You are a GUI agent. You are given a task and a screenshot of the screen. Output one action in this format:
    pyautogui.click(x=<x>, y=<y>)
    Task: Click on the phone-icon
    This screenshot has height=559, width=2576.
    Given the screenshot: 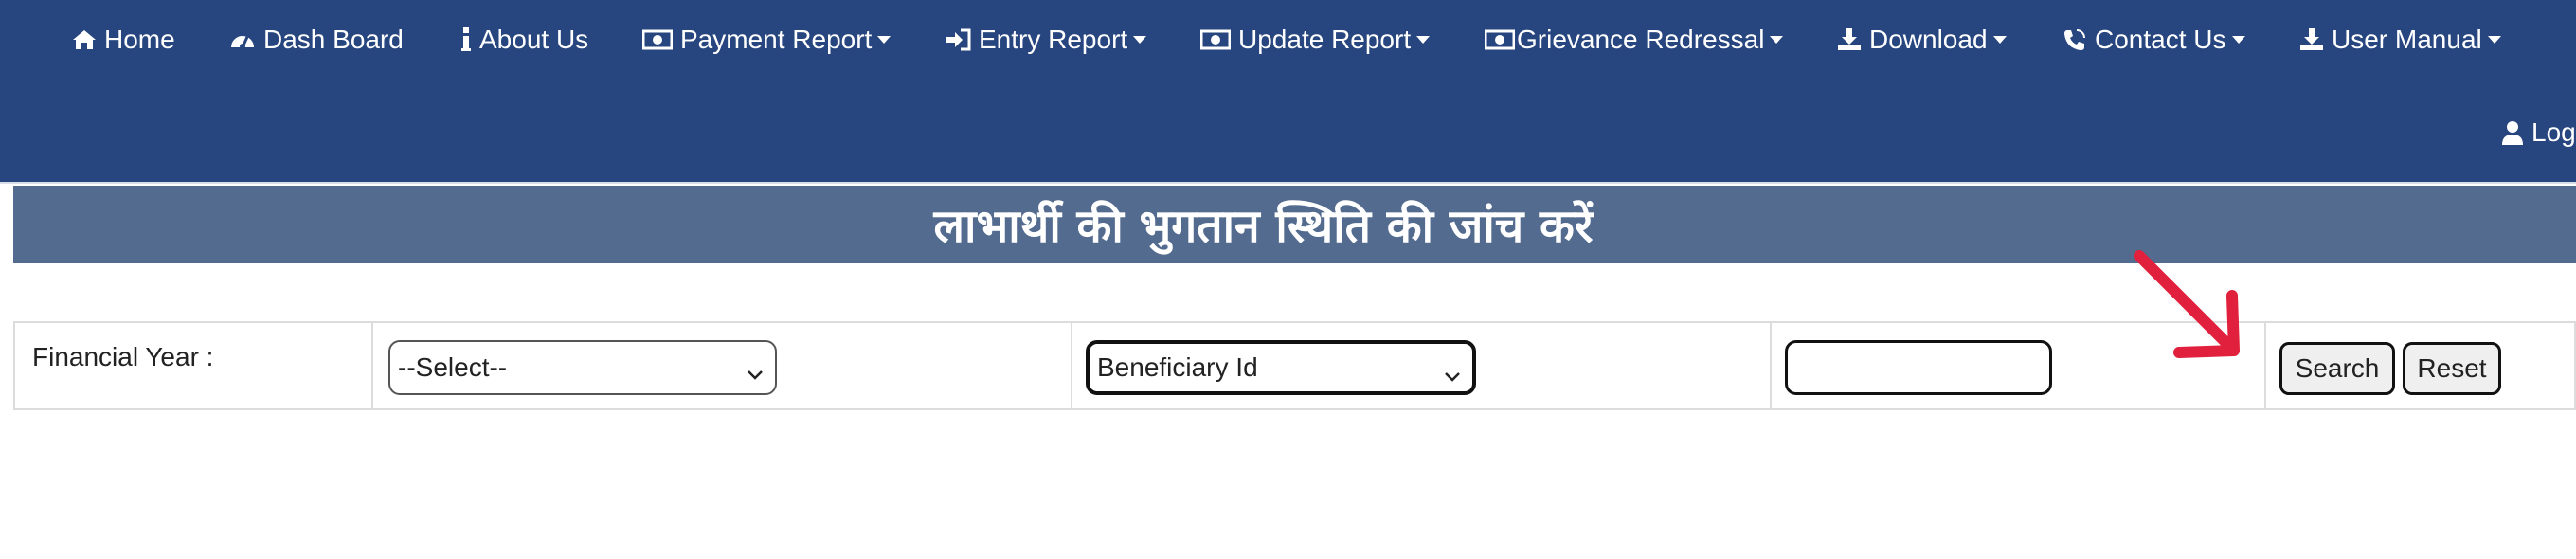 What is the action you would take?
    pyautogui.click(x=2075, y=39)
    